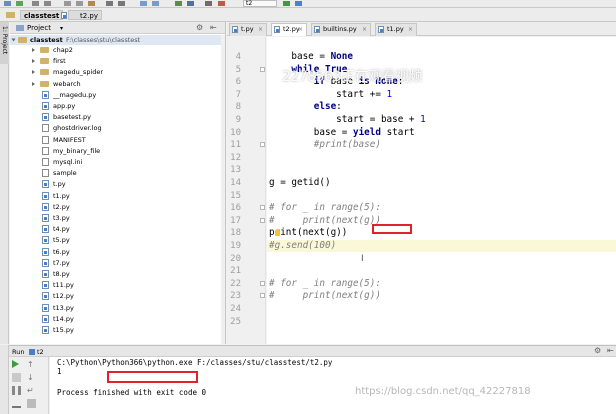  What do you see at coordinates (208, 3) in the screenshot?
I see `structure-icon` at bounding box center [208, 3].